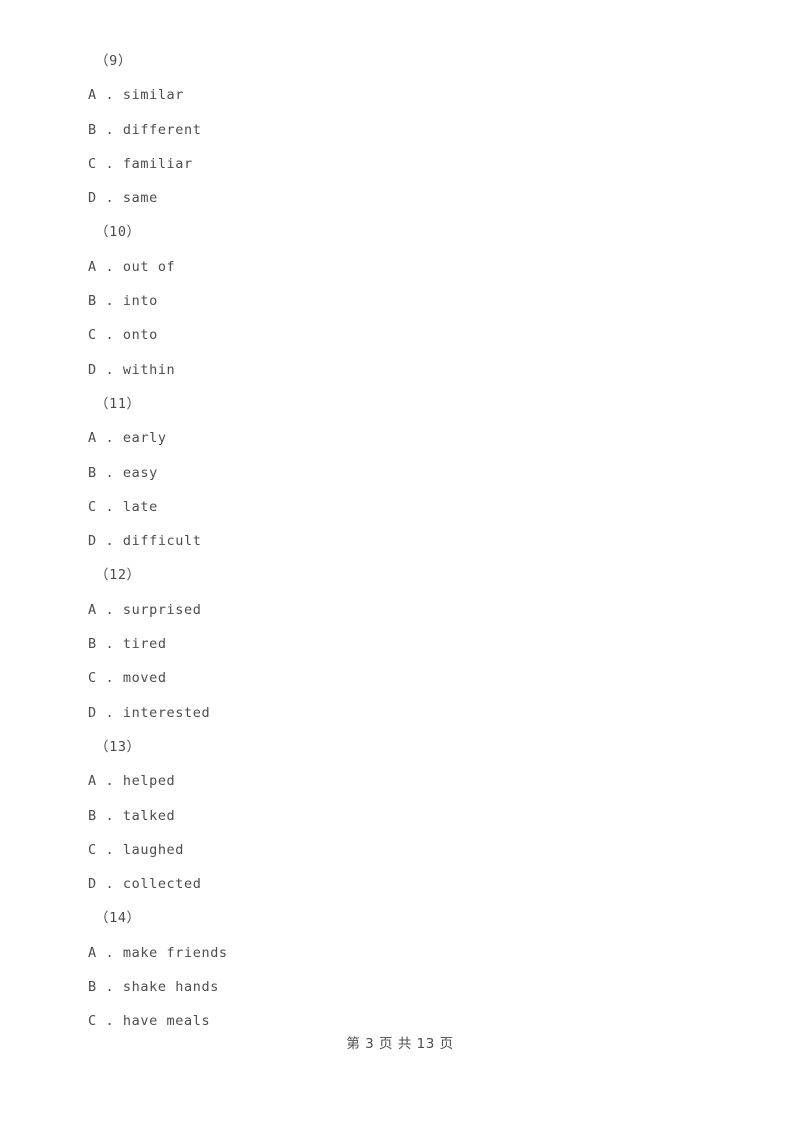 The height and width of the screenshot is (1132, 800). Describe the element at coordinates (398, 507) in the screenshot. I see `answer-option: C . late` at that location.